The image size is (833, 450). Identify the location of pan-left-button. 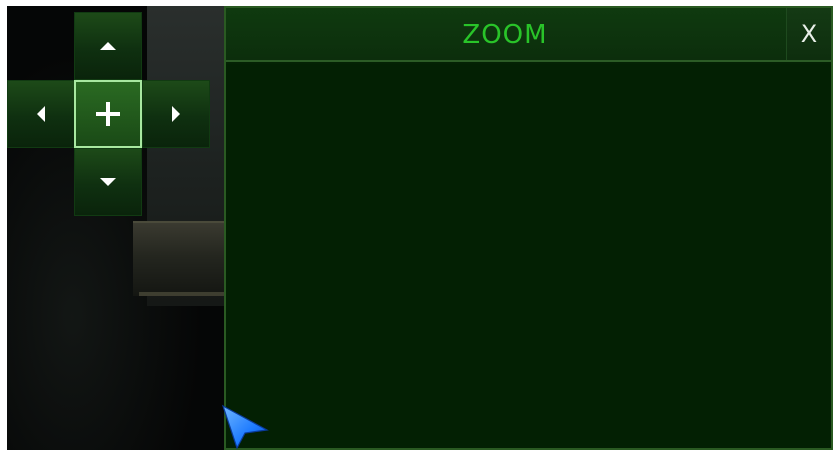
(41, 114).